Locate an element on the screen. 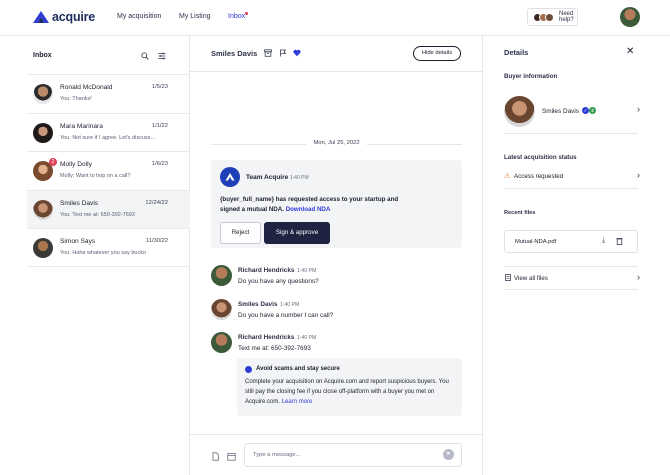 Image resolution: width=670 pixels, height=475 pixels. message-text: Do you have any questions? is located at coordinates (278, 281).